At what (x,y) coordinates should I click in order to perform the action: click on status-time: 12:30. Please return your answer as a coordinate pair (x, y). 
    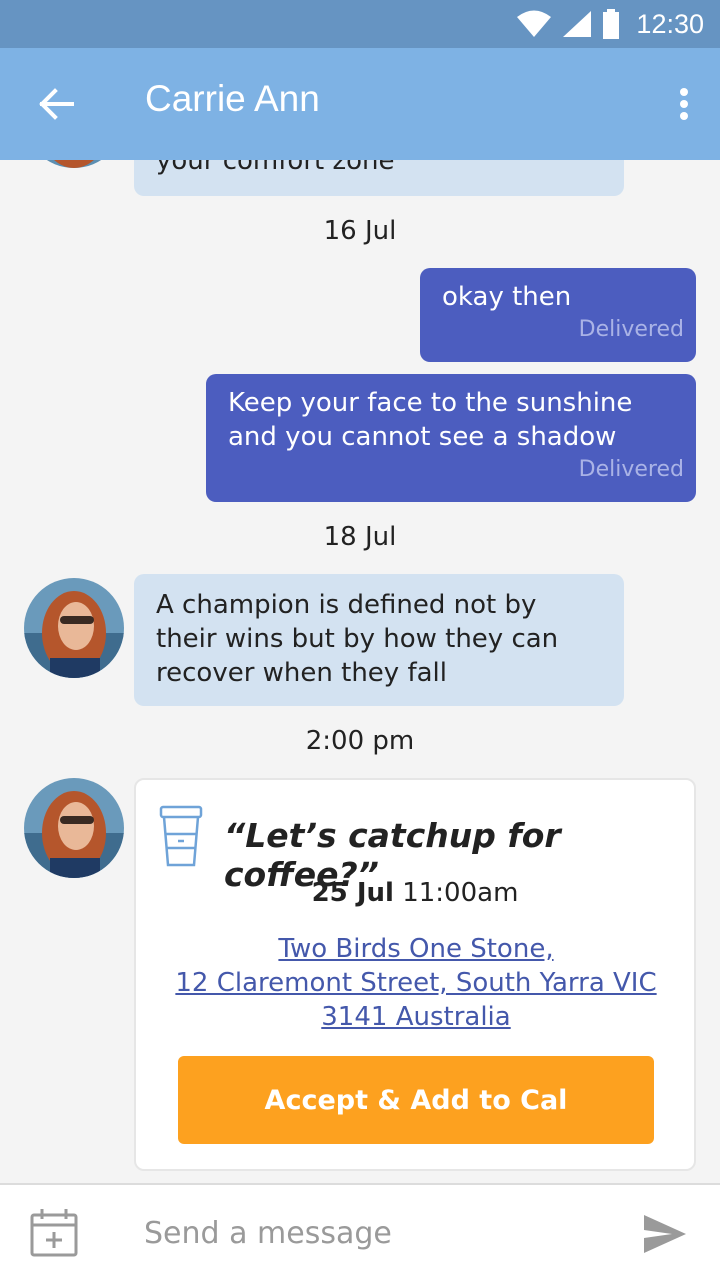
    Looking at the image, I should click on (670, 23).